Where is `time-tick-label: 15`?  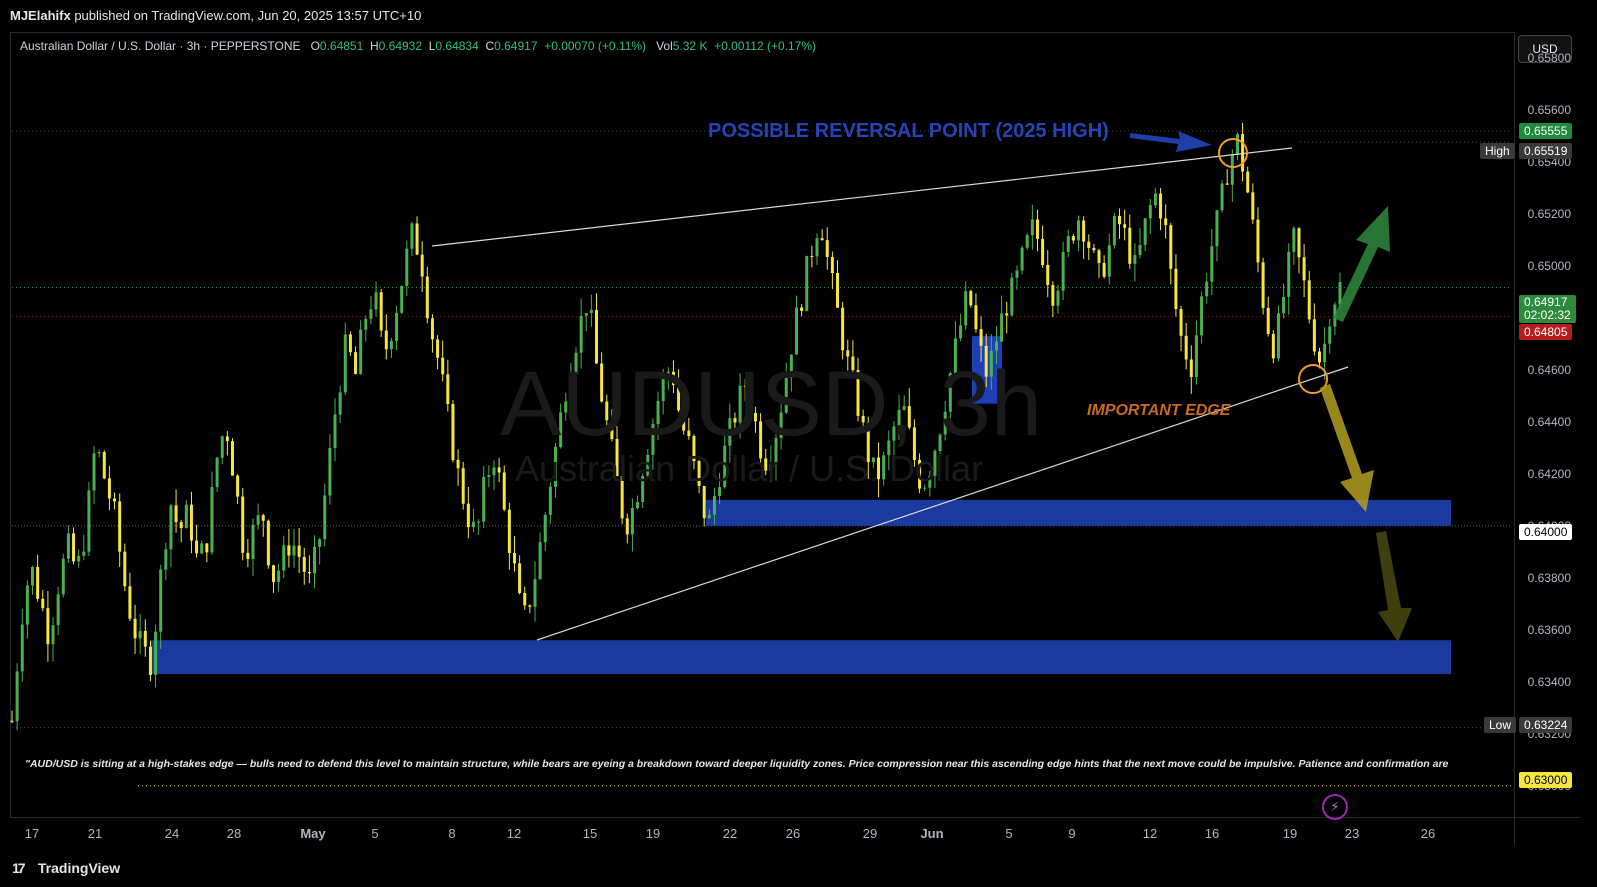 time-tick-label: 15 is located at coordinates (590, 833).